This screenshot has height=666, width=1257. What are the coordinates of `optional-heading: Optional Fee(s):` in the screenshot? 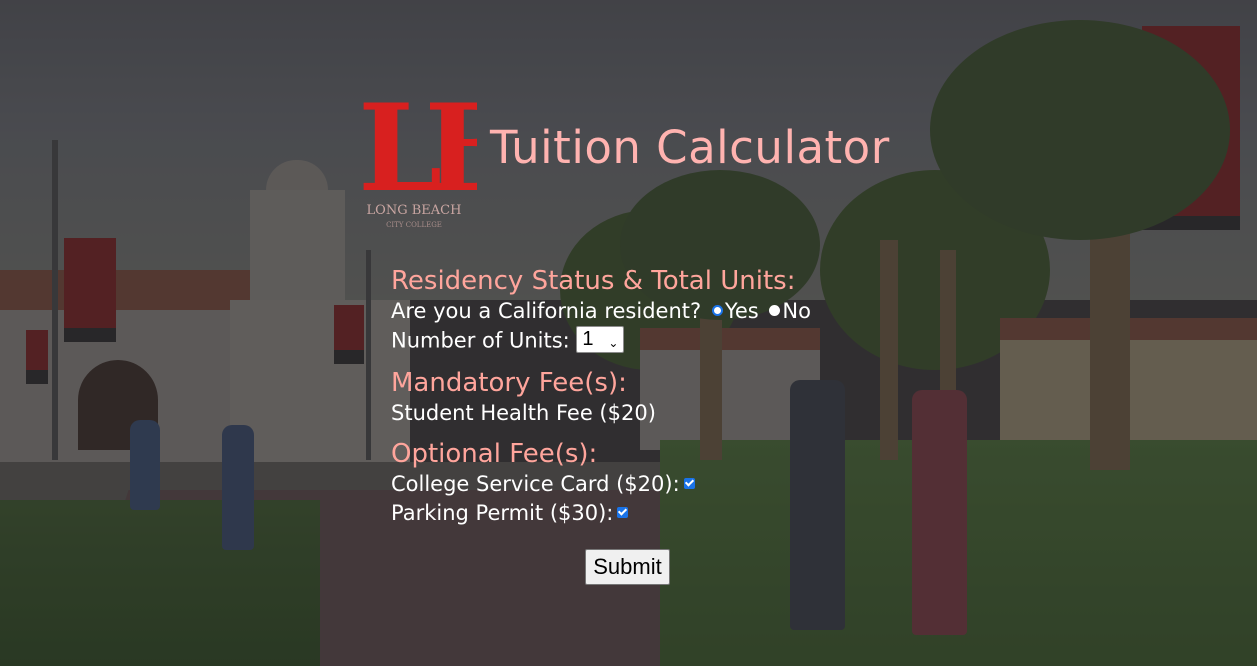 It's located at (494, 454).